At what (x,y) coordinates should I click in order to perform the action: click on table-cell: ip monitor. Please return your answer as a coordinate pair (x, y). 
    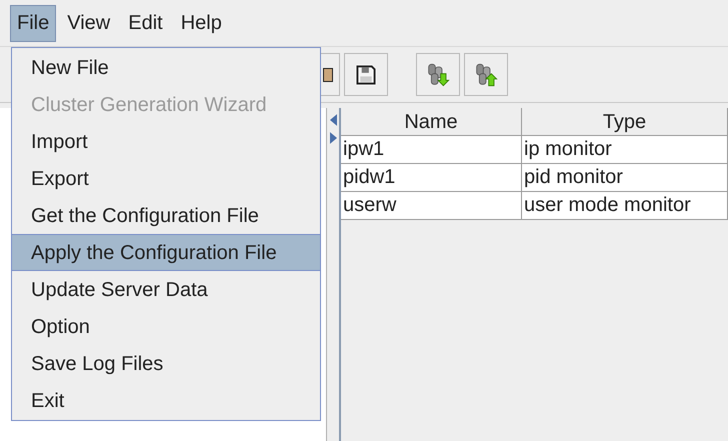
    Looking at the image, I should click on (625, 150).